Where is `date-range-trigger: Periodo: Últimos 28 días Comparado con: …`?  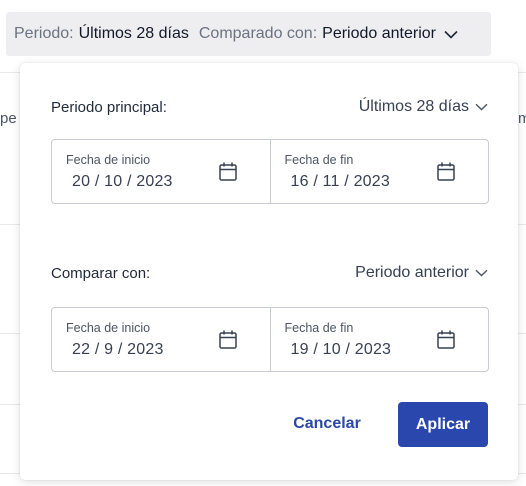 date-range-trigger: Periodo: Últimos 28 días Comparado con: … is located at coordinates (248, 34).